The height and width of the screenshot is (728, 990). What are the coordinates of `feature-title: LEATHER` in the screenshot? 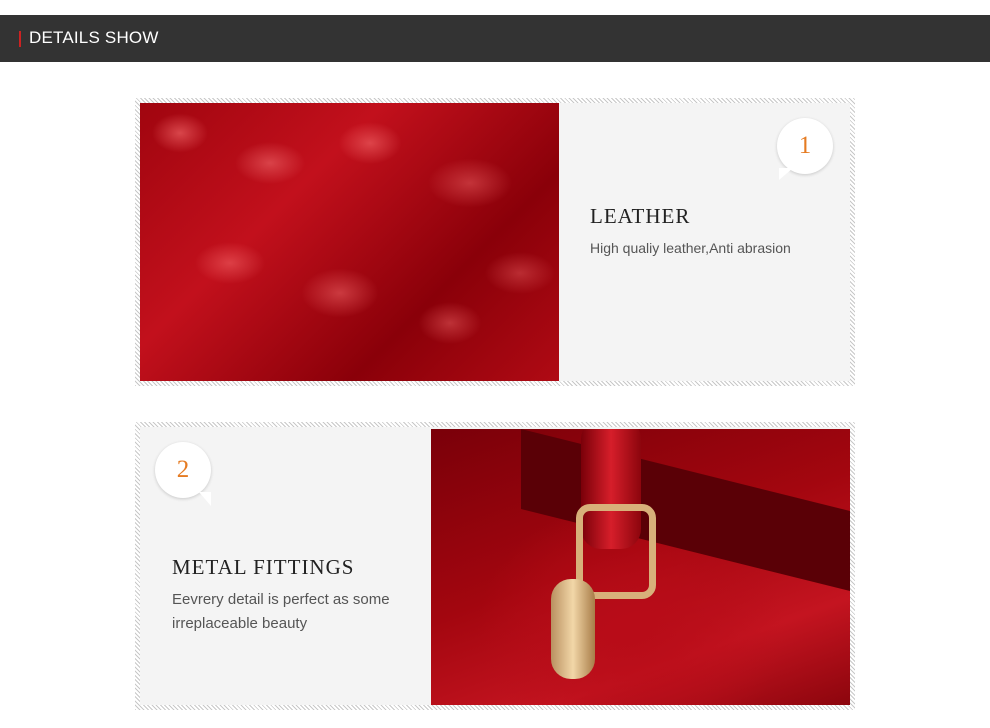 It's located at (640, 216).